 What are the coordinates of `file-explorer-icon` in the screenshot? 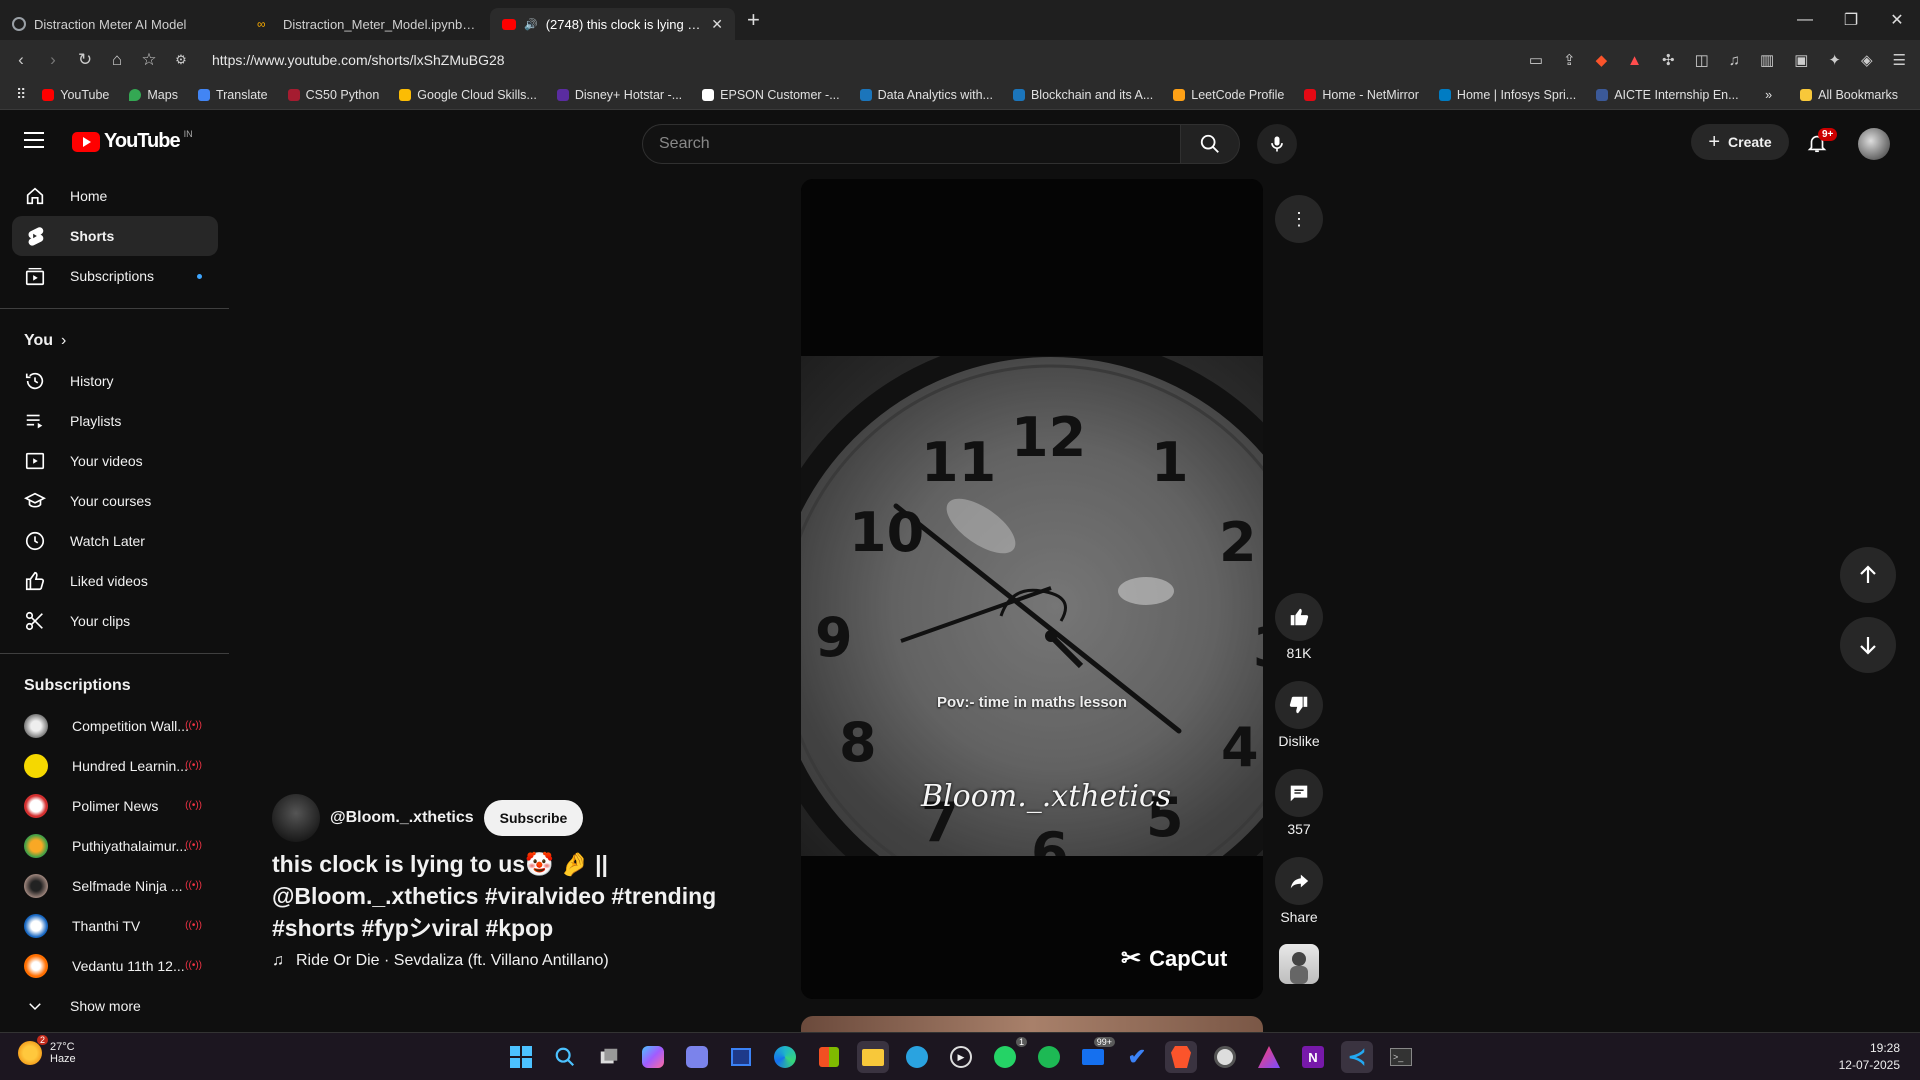 It's located at (873, 1057).